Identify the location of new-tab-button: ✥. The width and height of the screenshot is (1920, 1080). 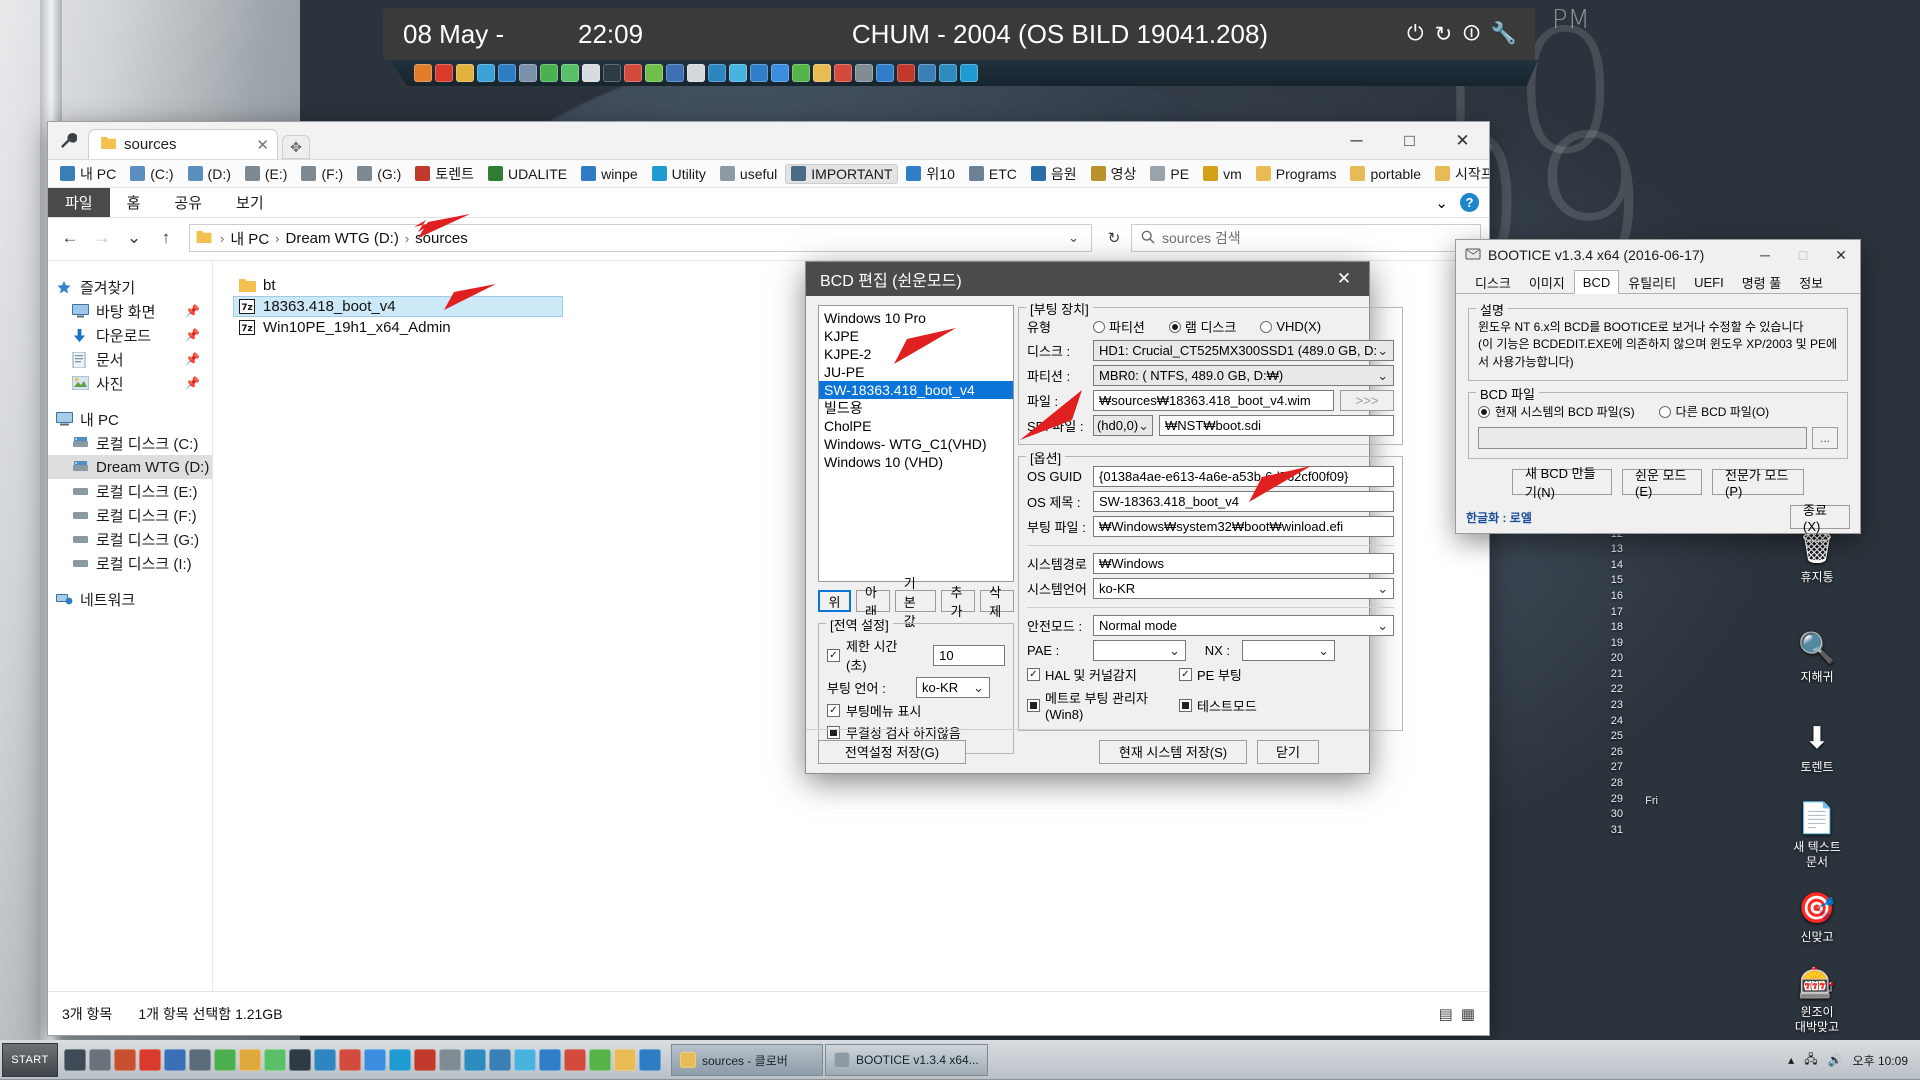
(296, 147).